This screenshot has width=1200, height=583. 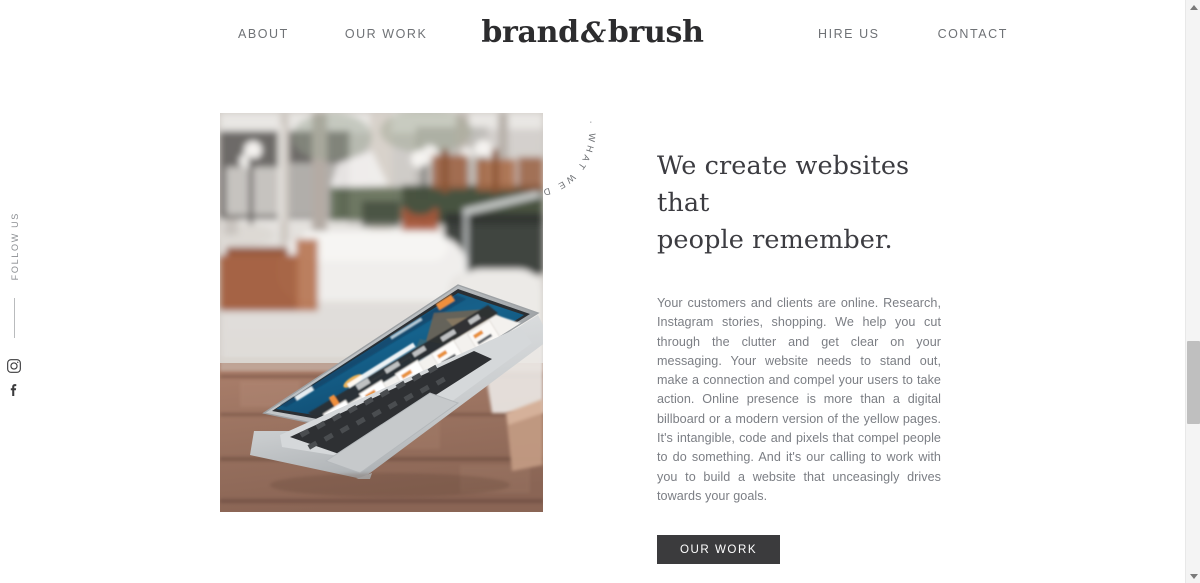 What do you see at coordinates (14, 366) in the screenshot?
I see `instagram-icon` at bounding box center [14, 366].